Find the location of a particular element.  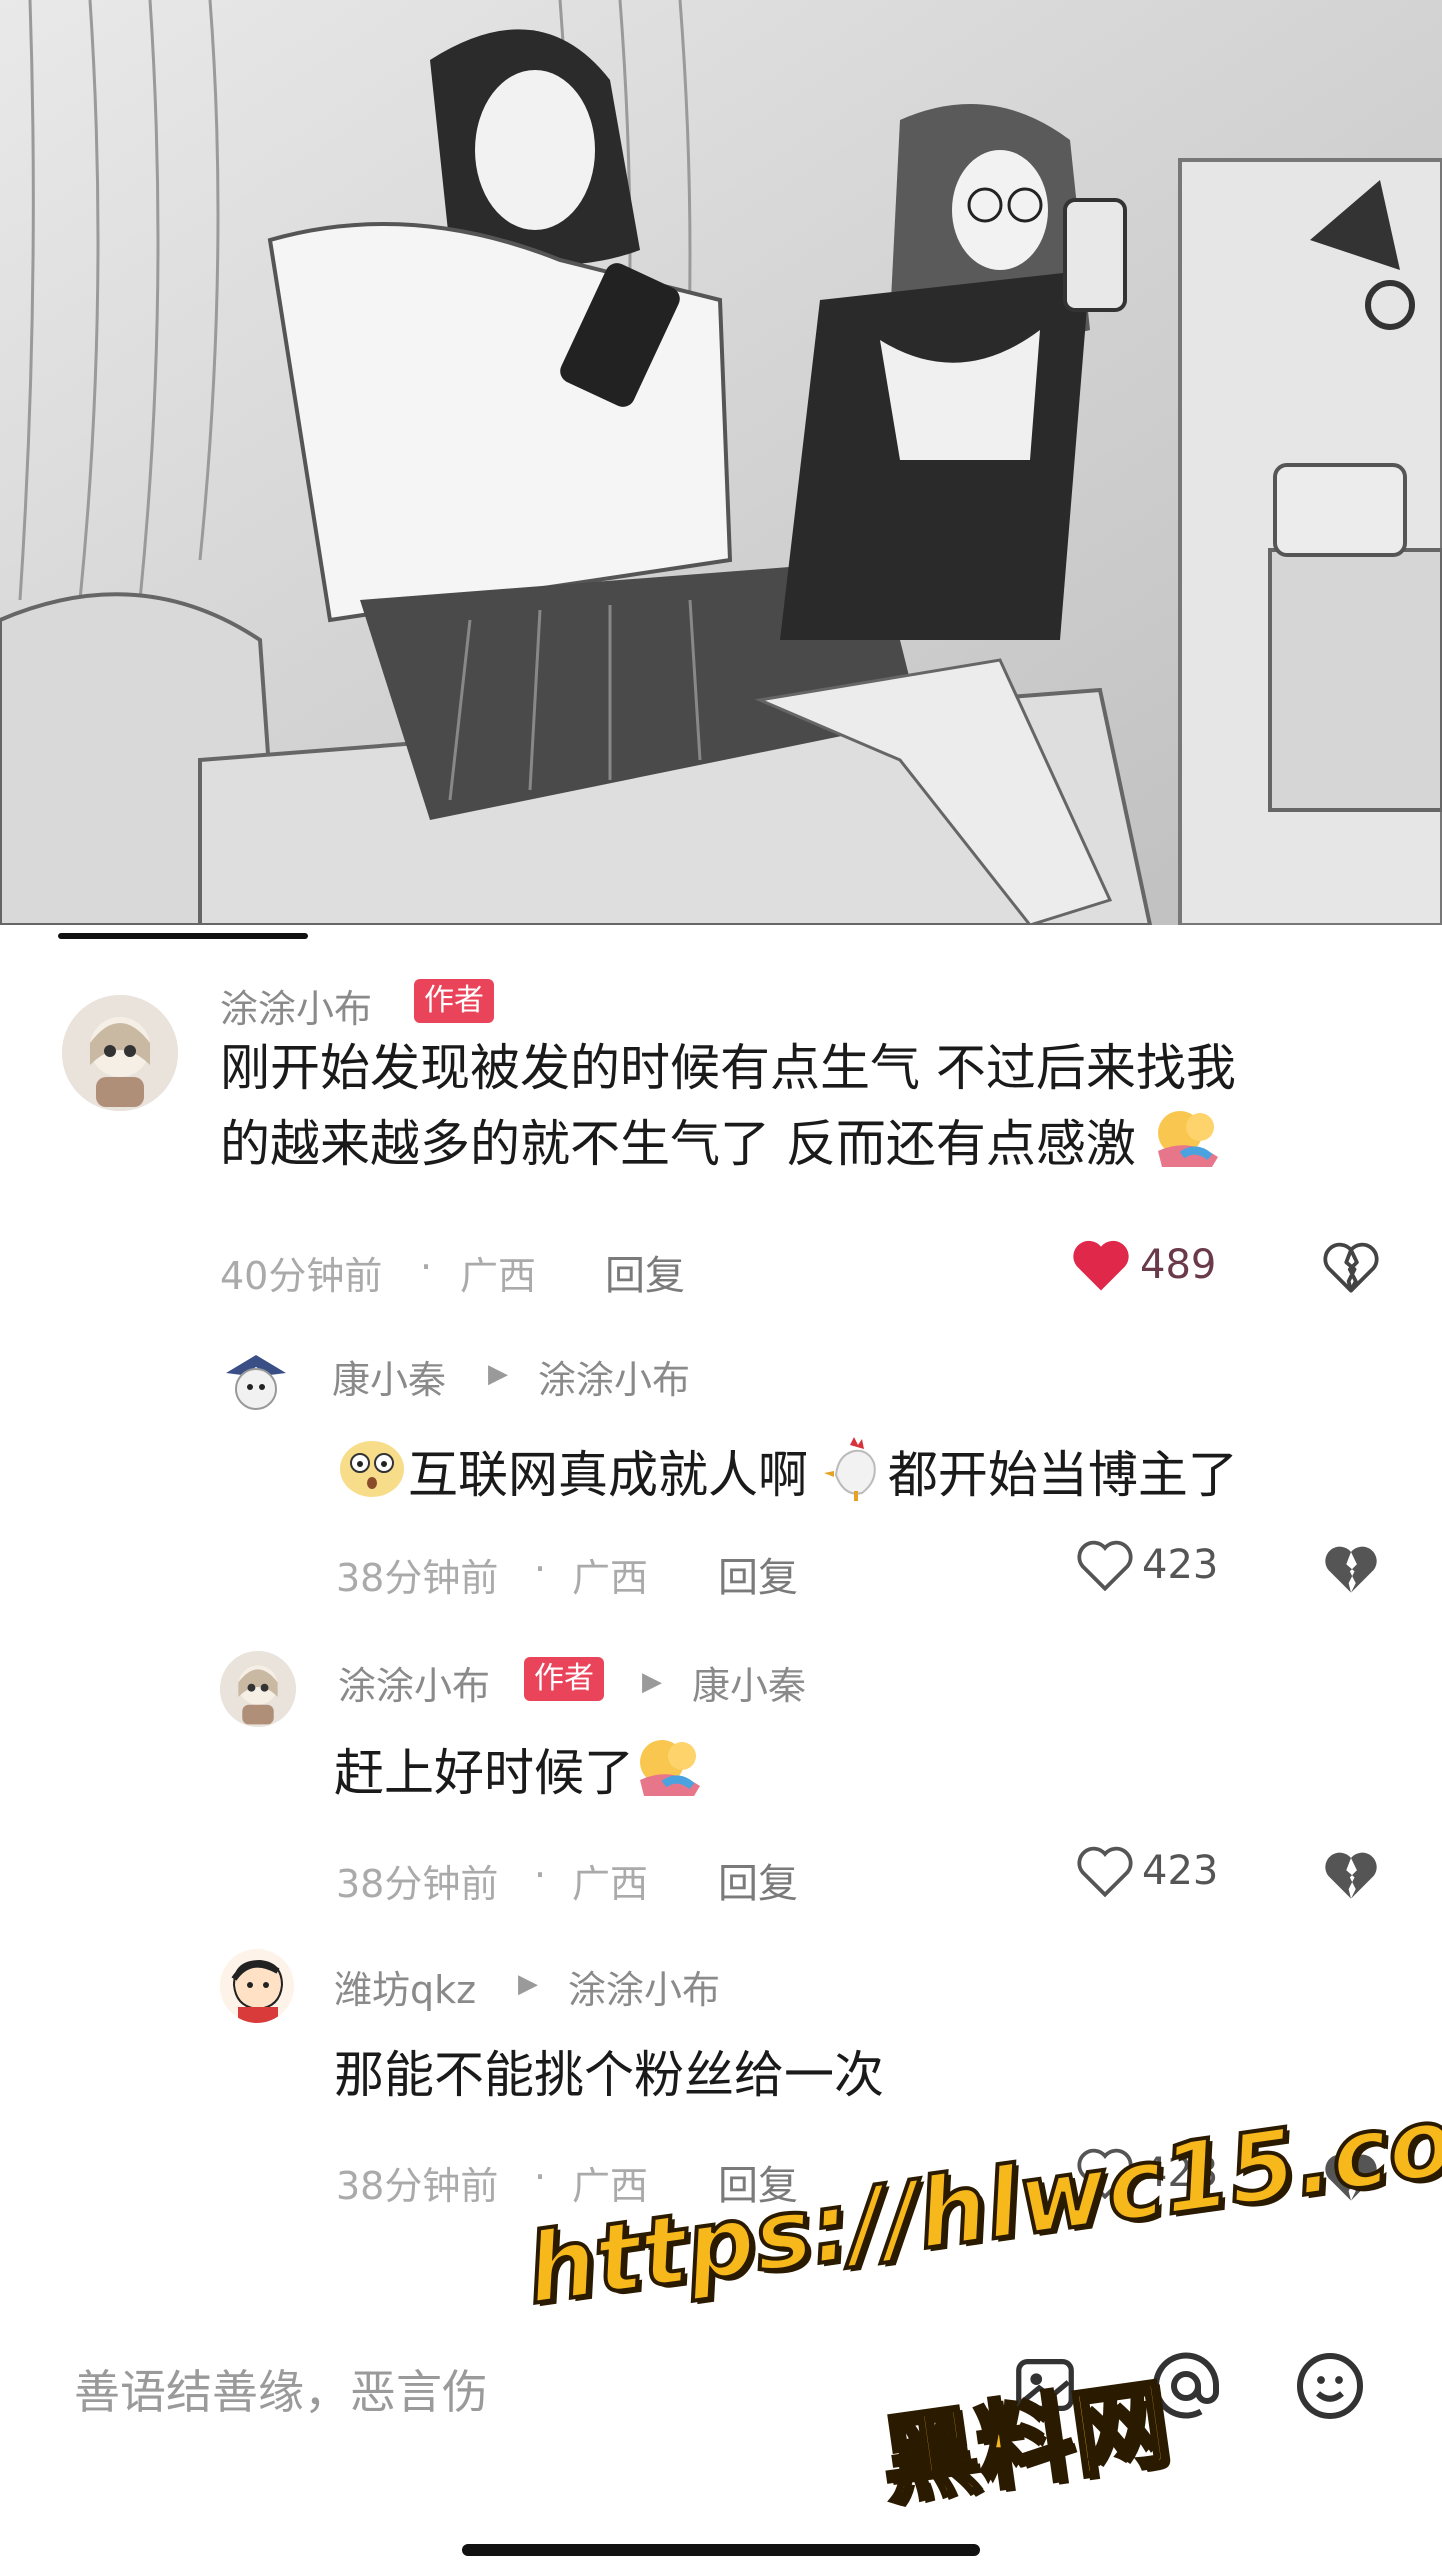

comment-text: 那能不能挑个粉丝给一次 is located at coordinates (609, 2075).